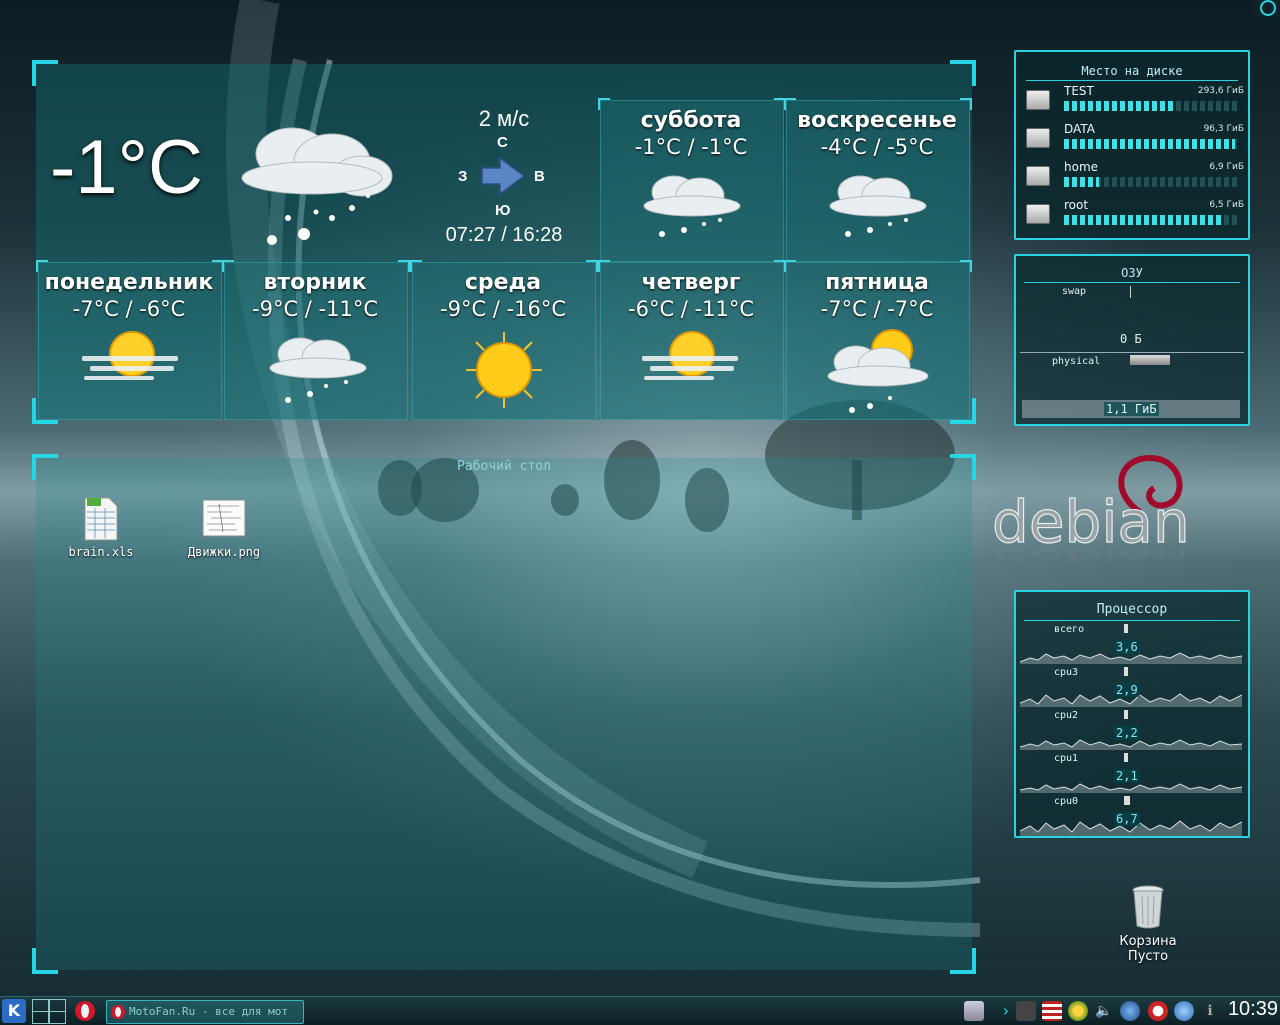  I want to click on current-temperature: -1°C, so click(126, 167).